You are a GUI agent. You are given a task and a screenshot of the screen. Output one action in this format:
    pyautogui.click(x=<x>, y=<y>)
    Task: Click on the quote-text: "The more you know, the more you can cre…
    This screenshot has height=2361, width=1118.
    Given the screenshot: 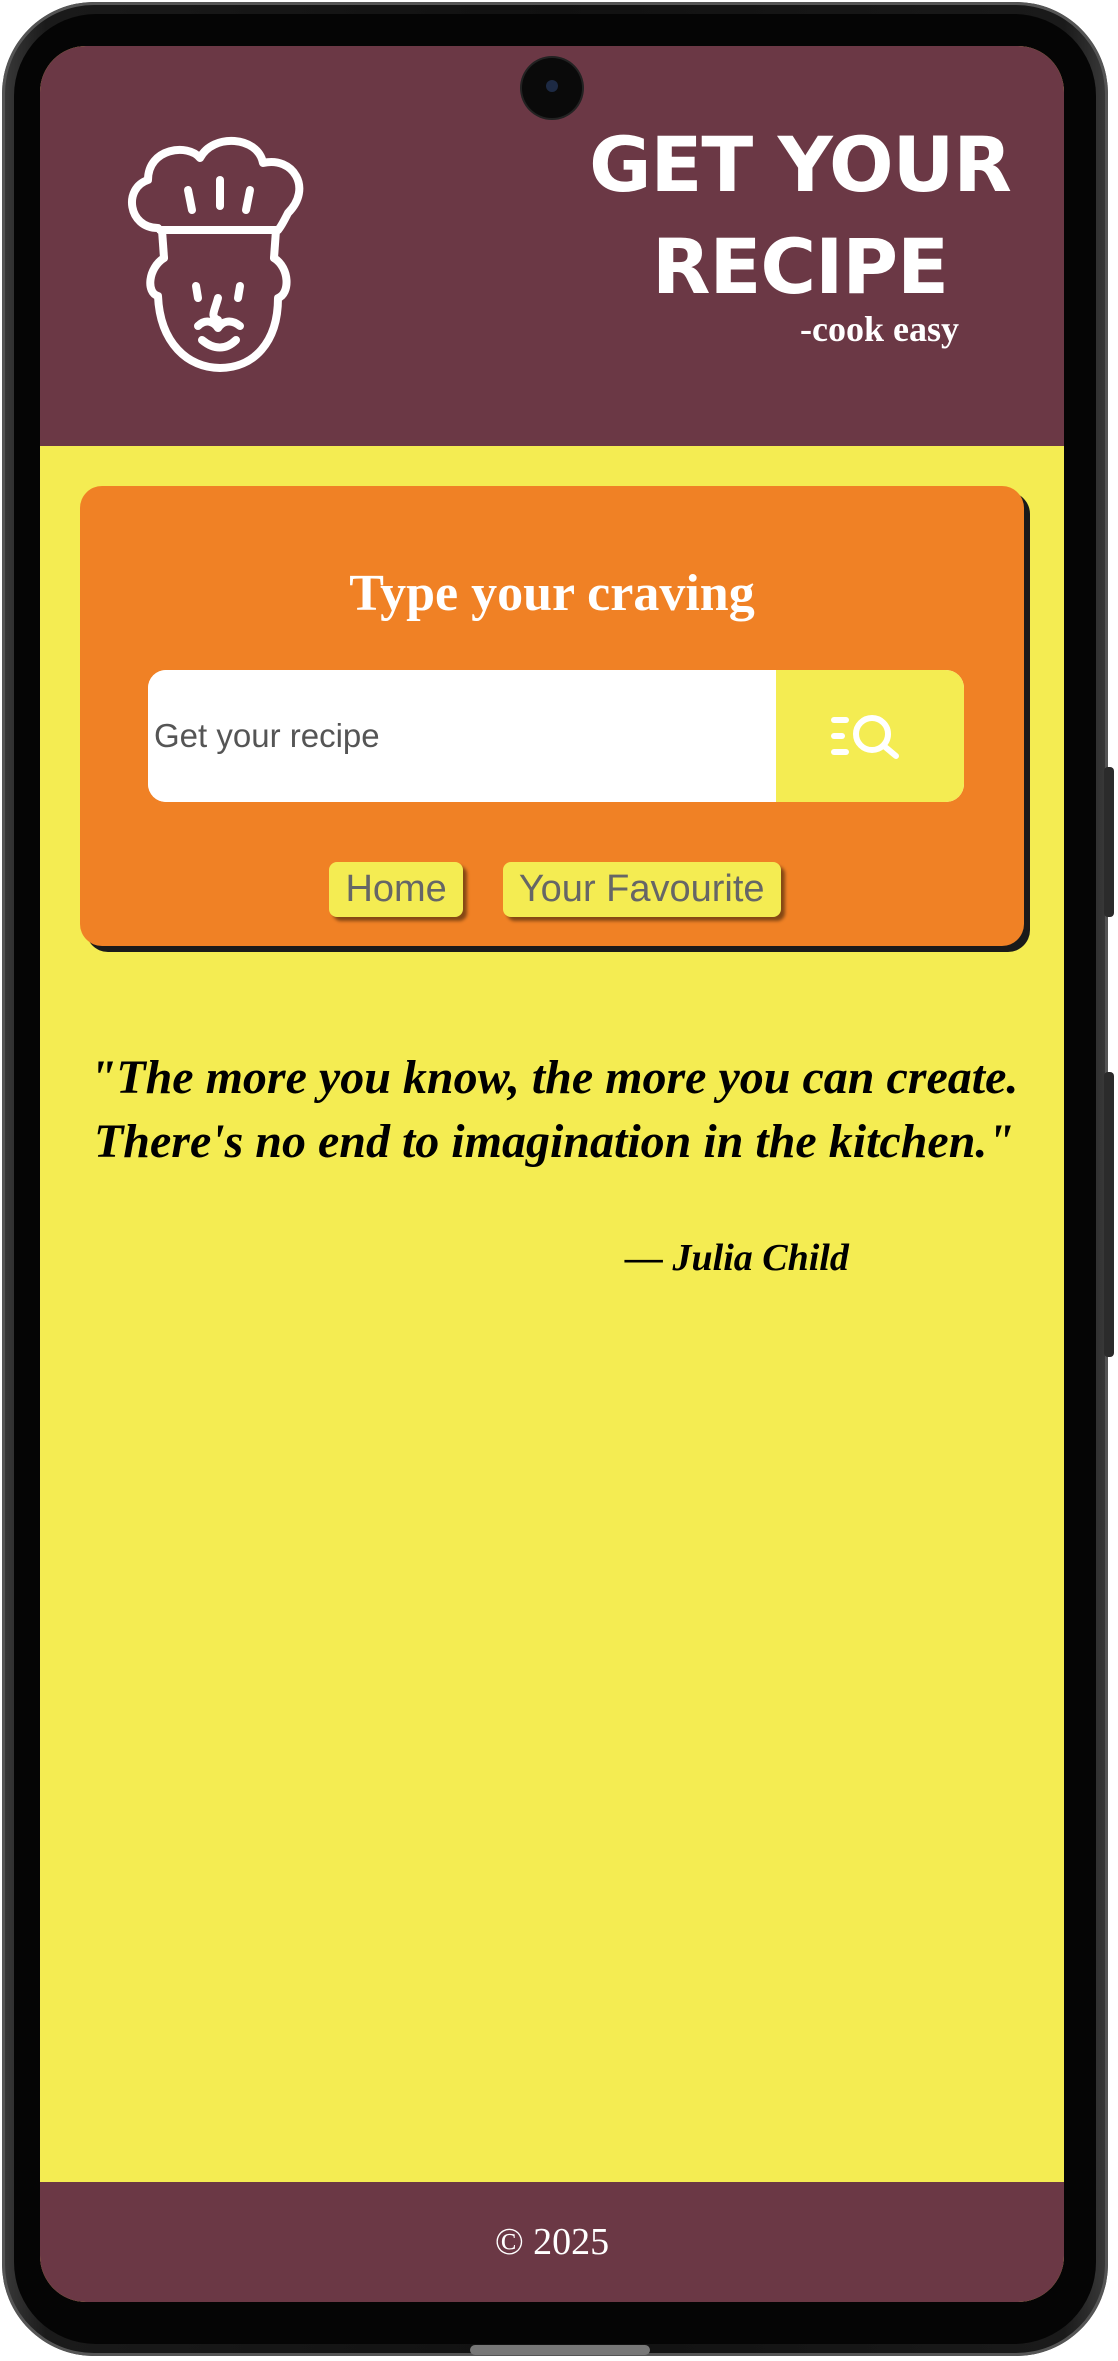 What is the action you would take?
    pyautogui.click(x=554, y=1109)
    